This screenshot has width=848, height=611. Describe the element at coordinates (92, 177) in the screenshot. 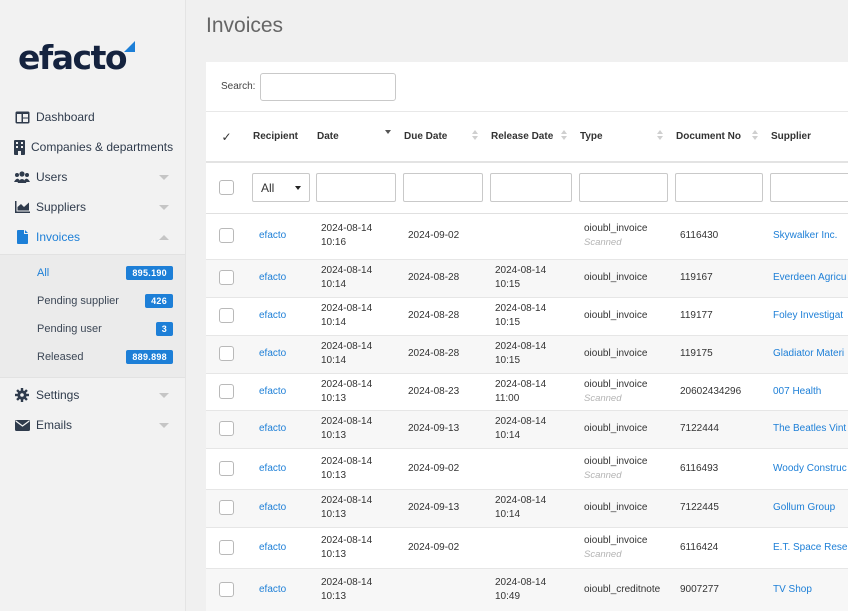

I see `sidebar-item-users: Users` at that location.